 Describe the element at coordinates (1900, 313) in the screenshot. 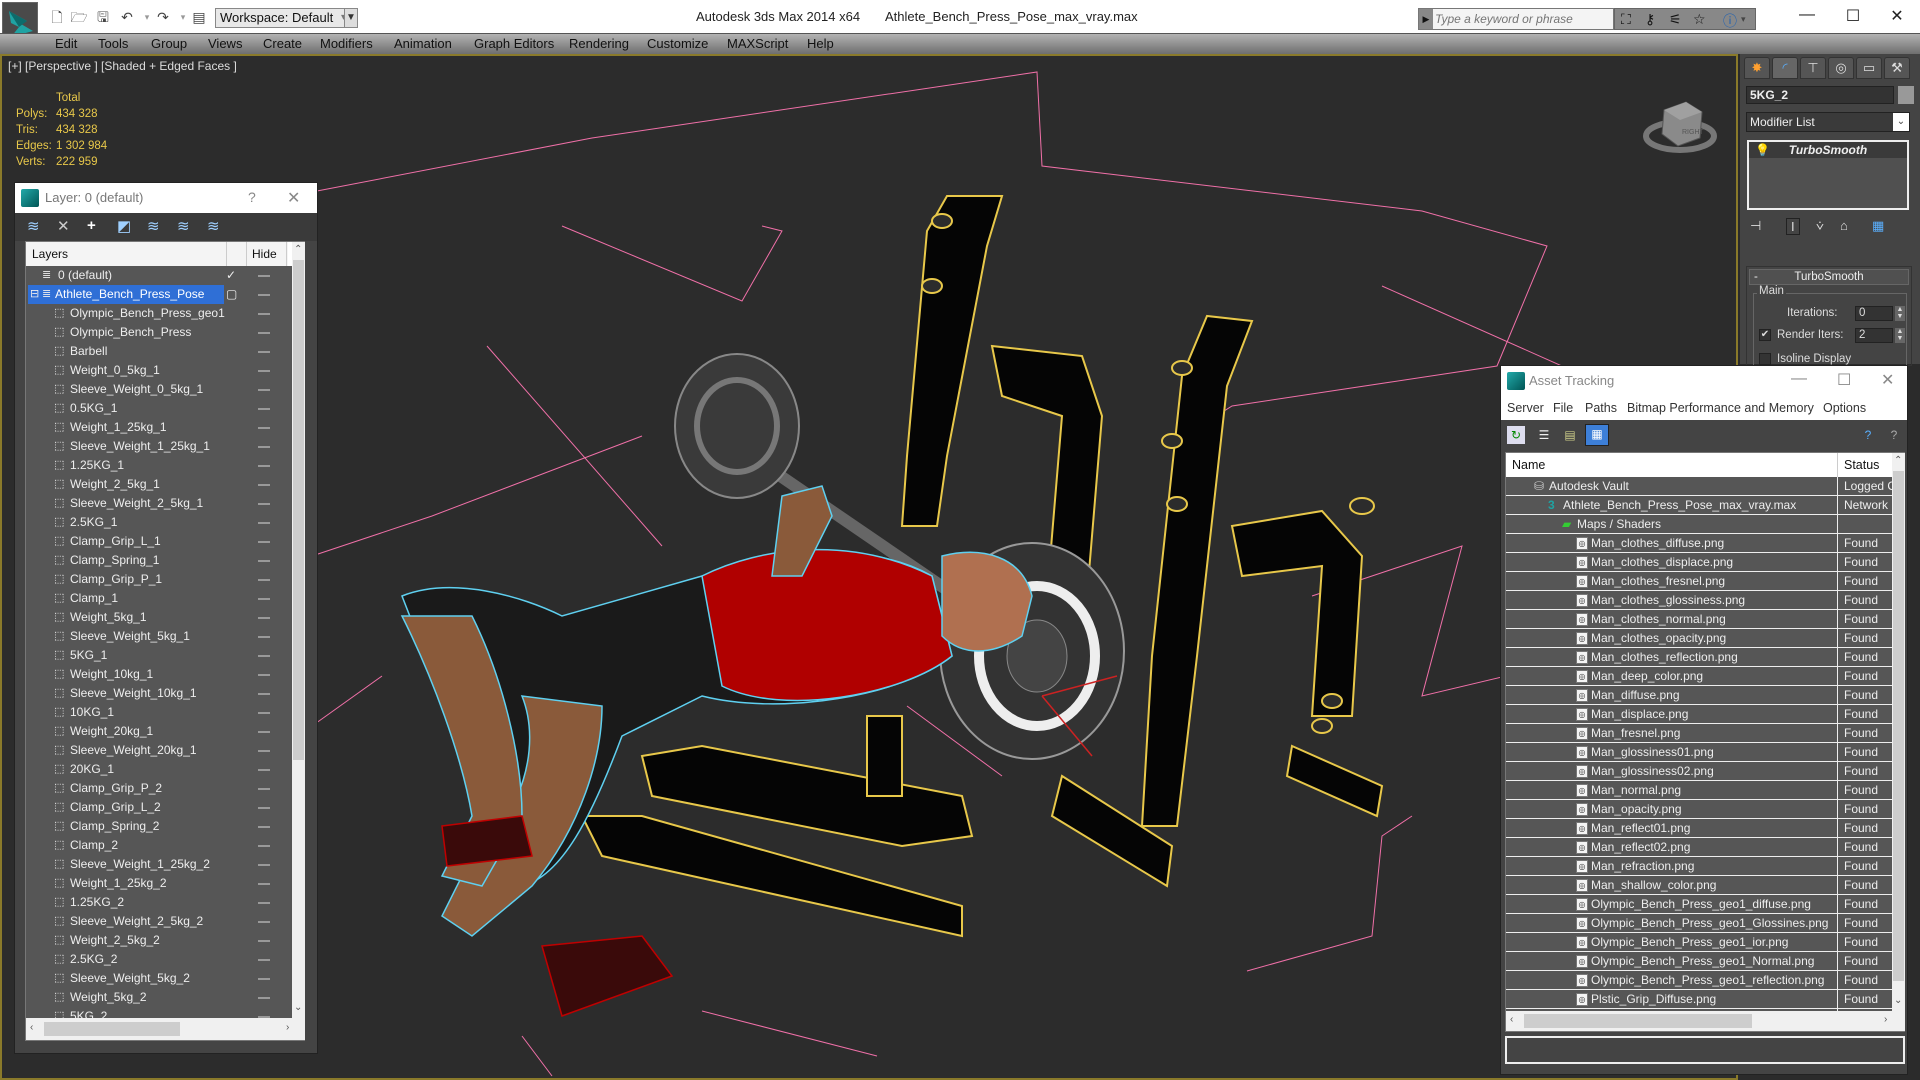

I see `iterations-spinner: ▲ ▼` at that location.